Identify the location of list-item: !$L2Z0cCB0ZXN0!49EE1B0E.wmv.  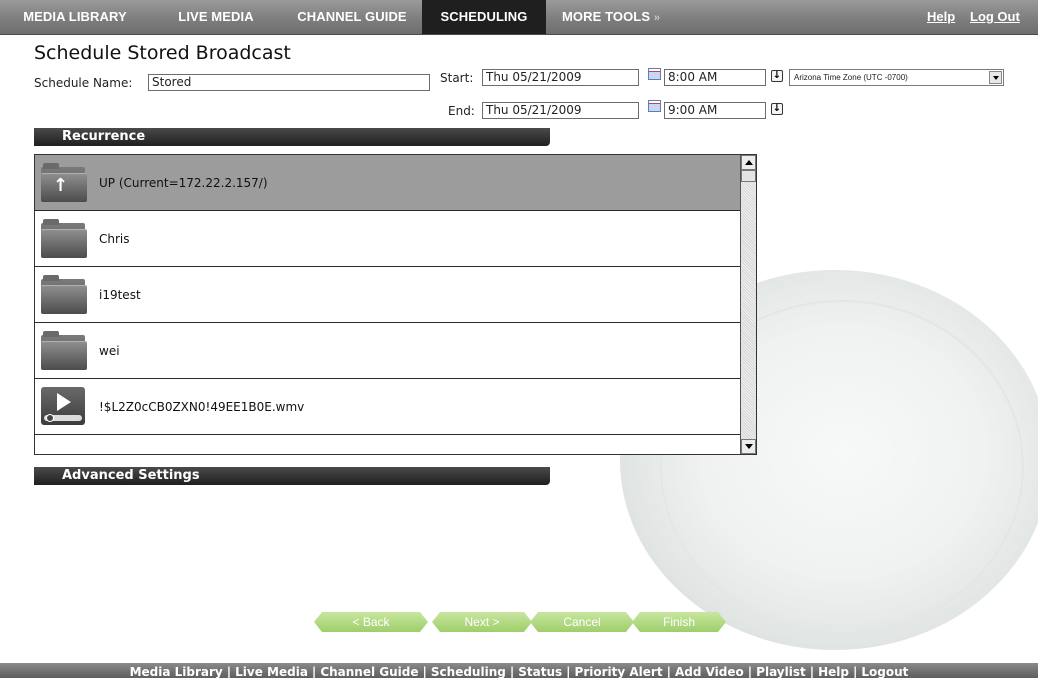
(388, 407).